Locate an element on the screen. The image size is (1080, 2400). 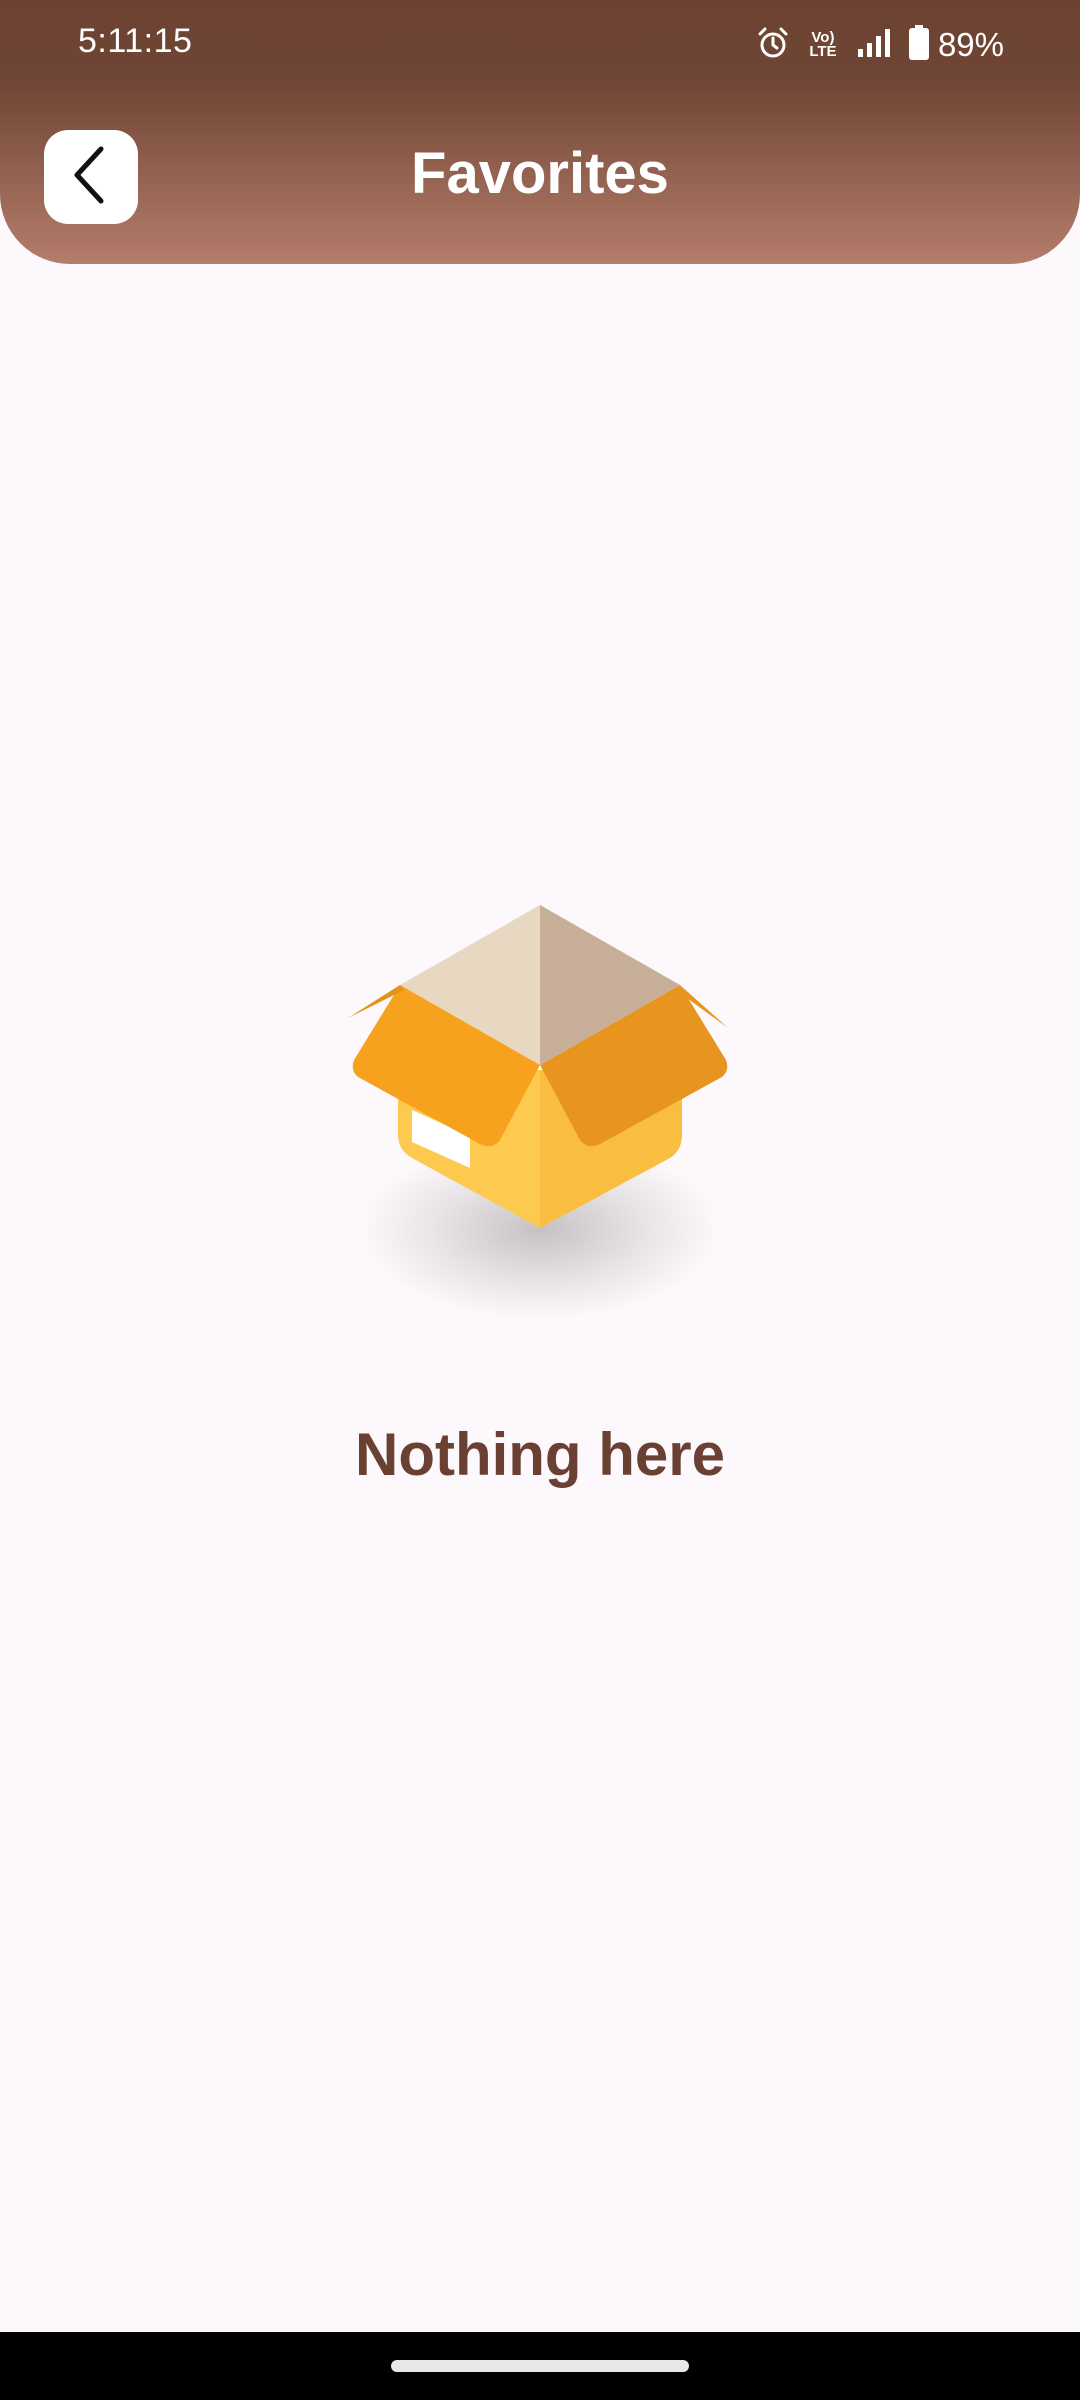
signal-icon is located at coordinates (874, 45).